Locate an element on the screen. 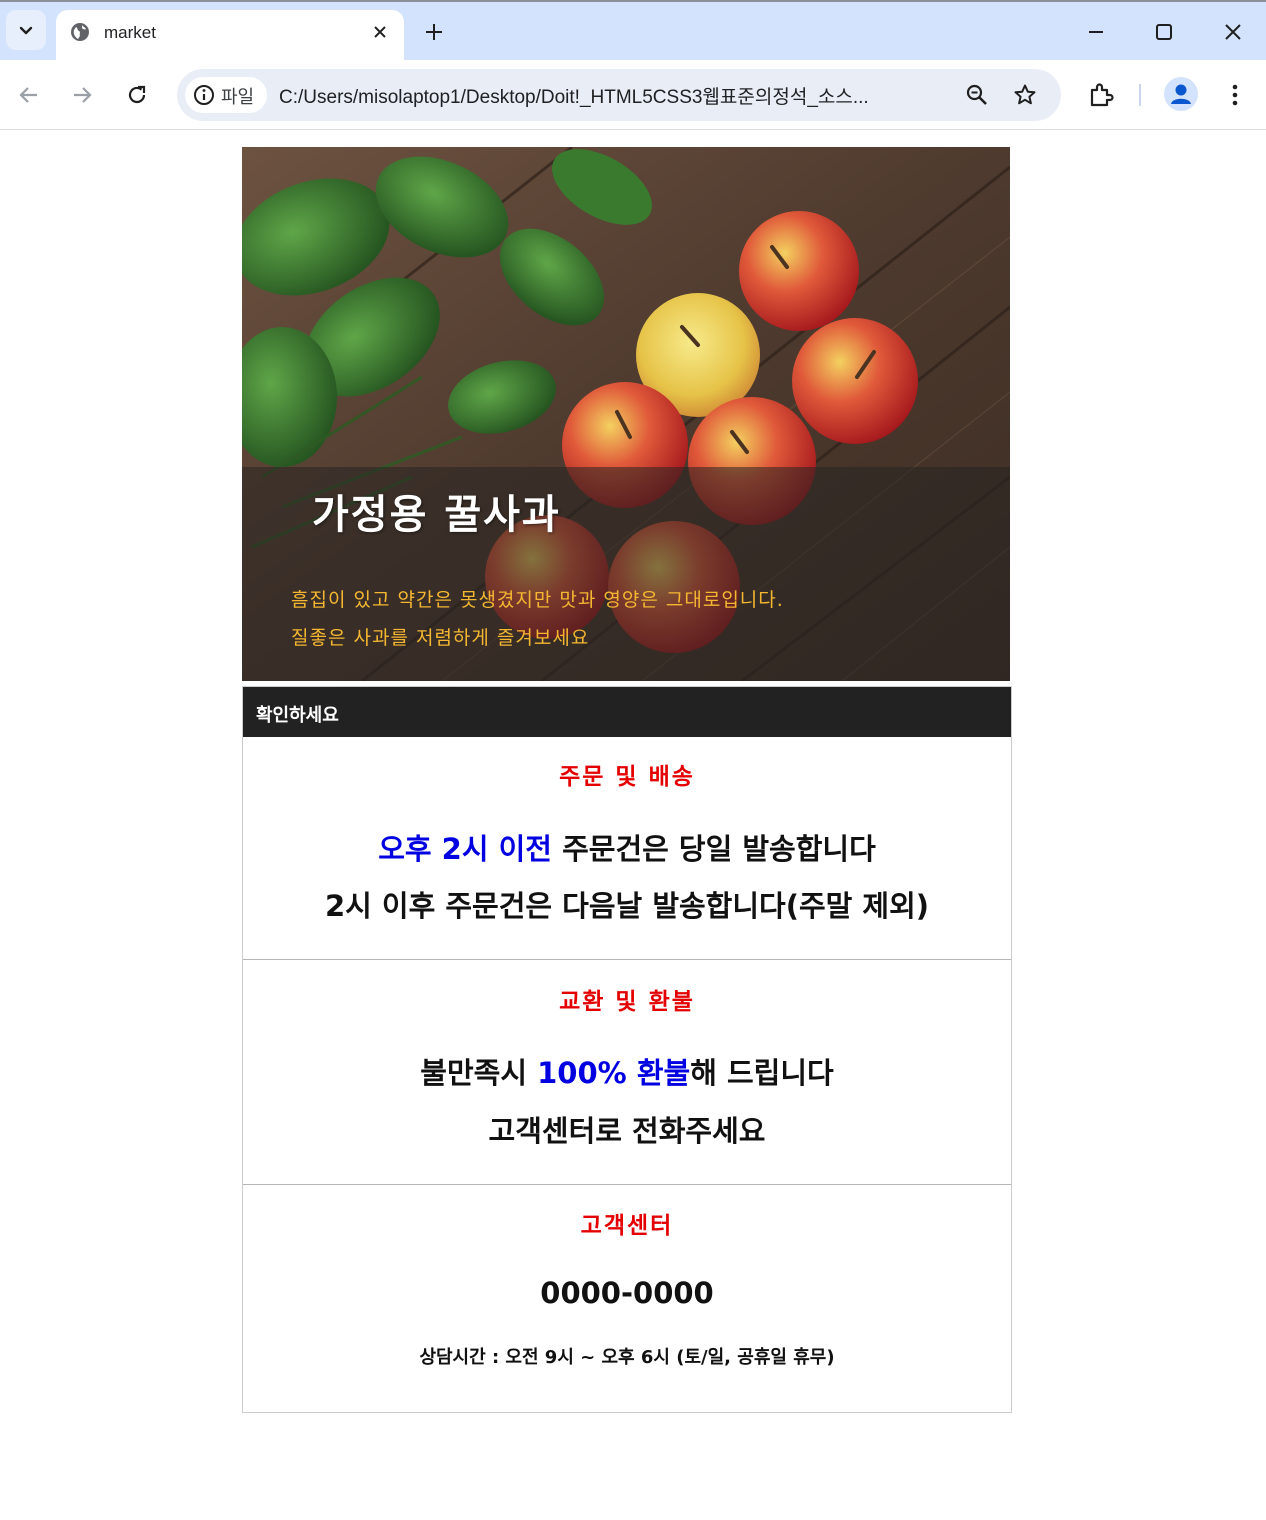 This screenshot has width=1266, height=1520. support-phone: 0000-0000 is located at coordinates (627, 1293).